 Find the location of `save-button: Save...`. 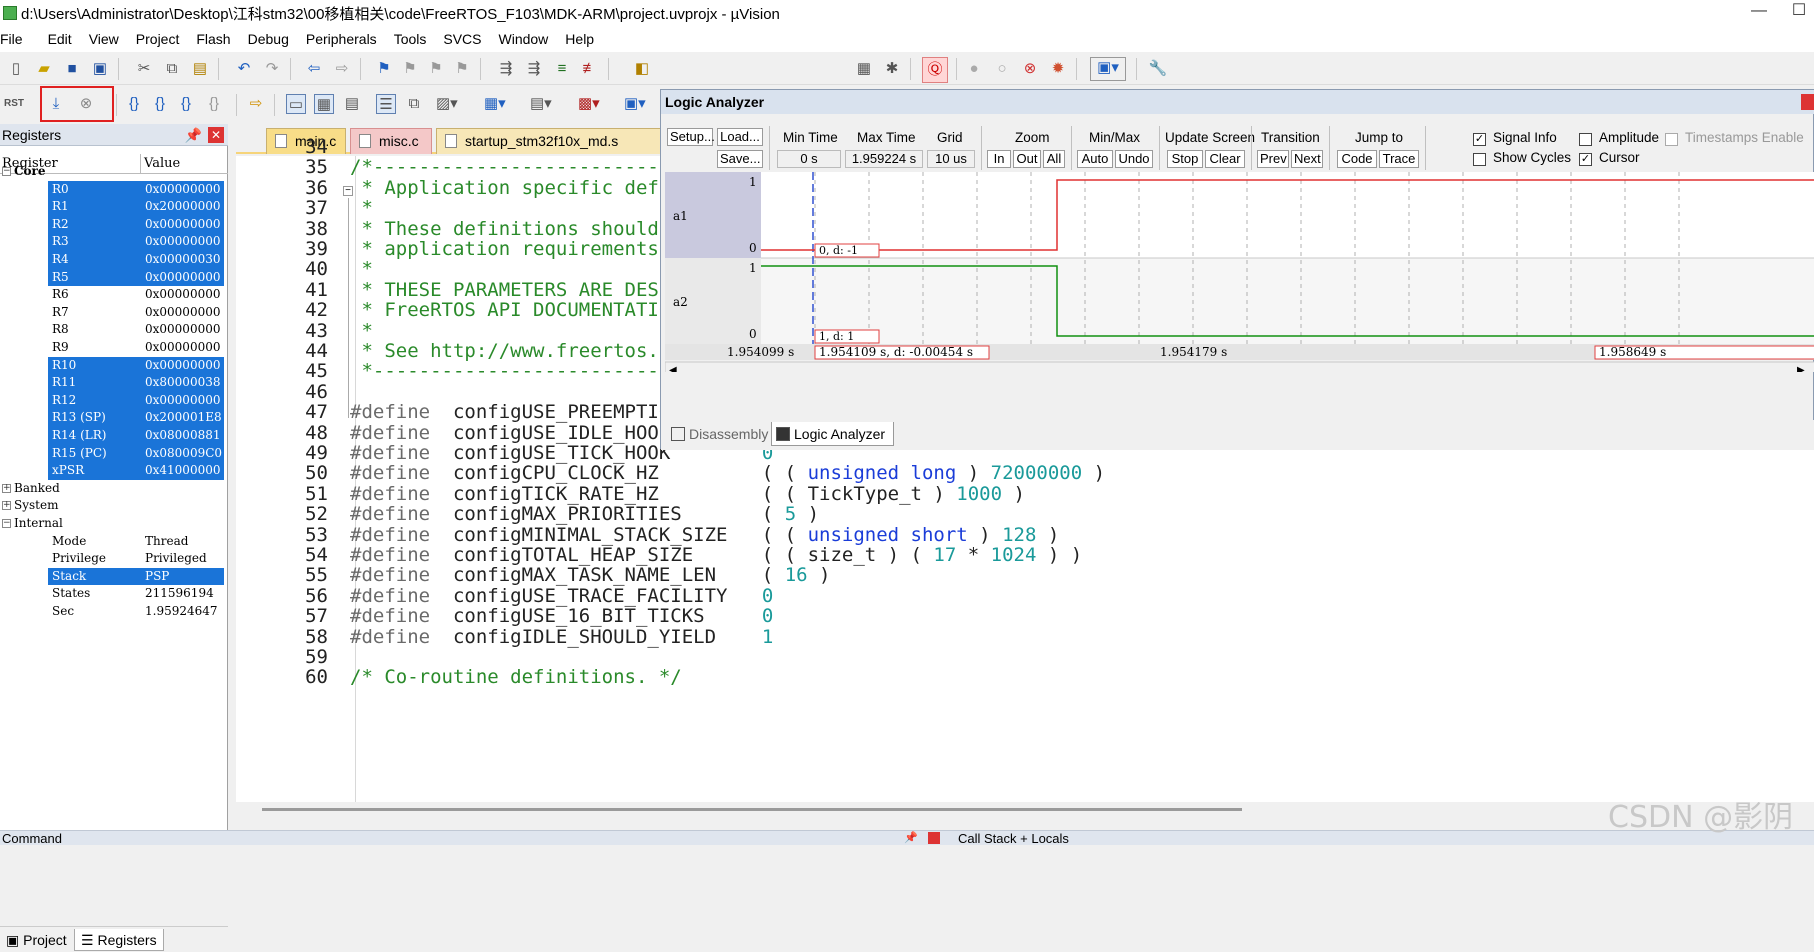

save-button: Save... is located at coordinates (740, 159).